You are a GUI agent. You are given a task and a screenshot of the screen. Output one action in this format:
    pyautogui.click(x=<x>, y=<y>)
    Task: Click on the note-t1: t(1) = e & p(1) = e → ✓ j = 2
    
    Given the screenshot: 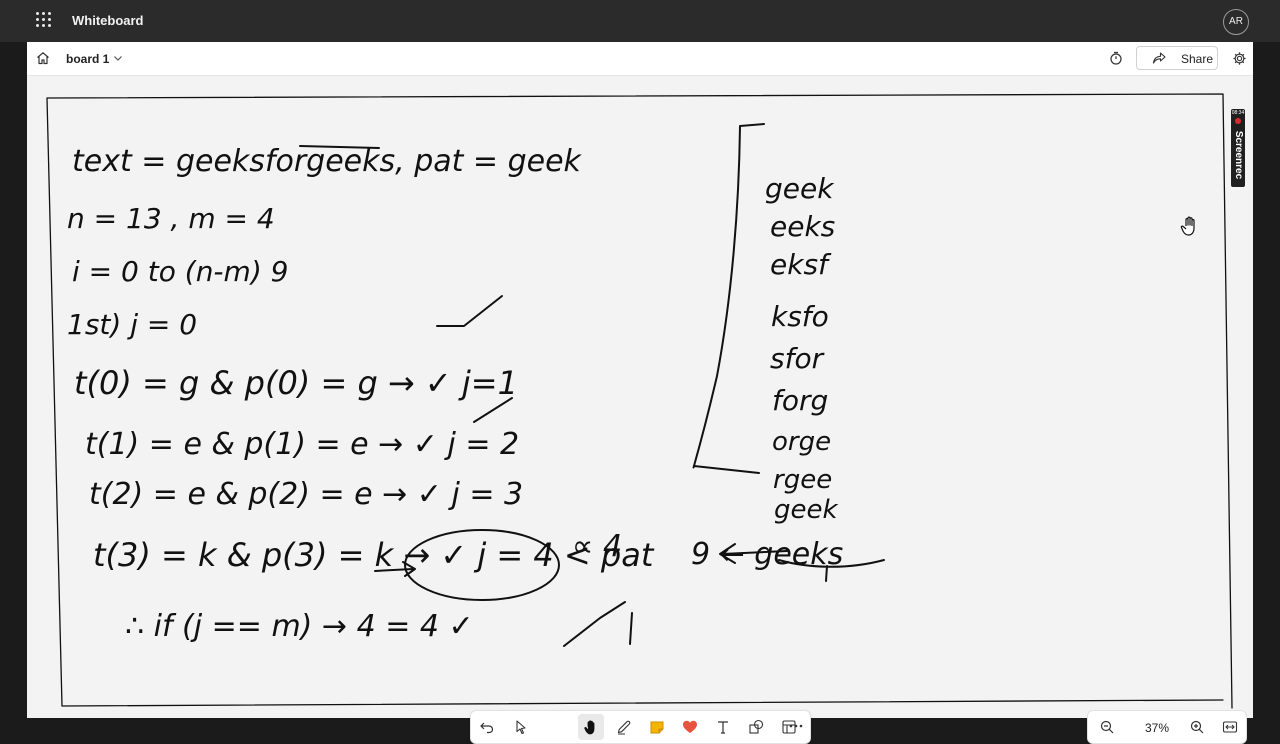 What is the action you would take?
    pyautogui.click(x=302, y=444)
    